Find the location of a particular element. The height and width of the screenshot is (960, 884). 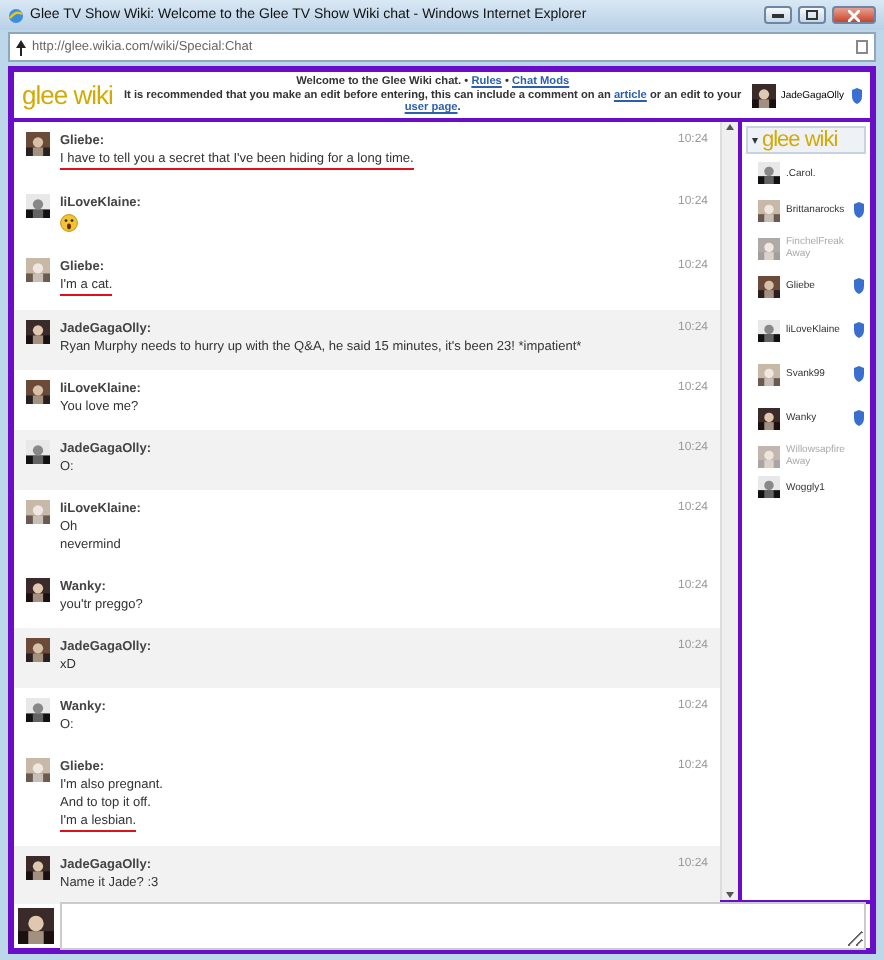

compatibility-icon is located at coordinates (862, 47).